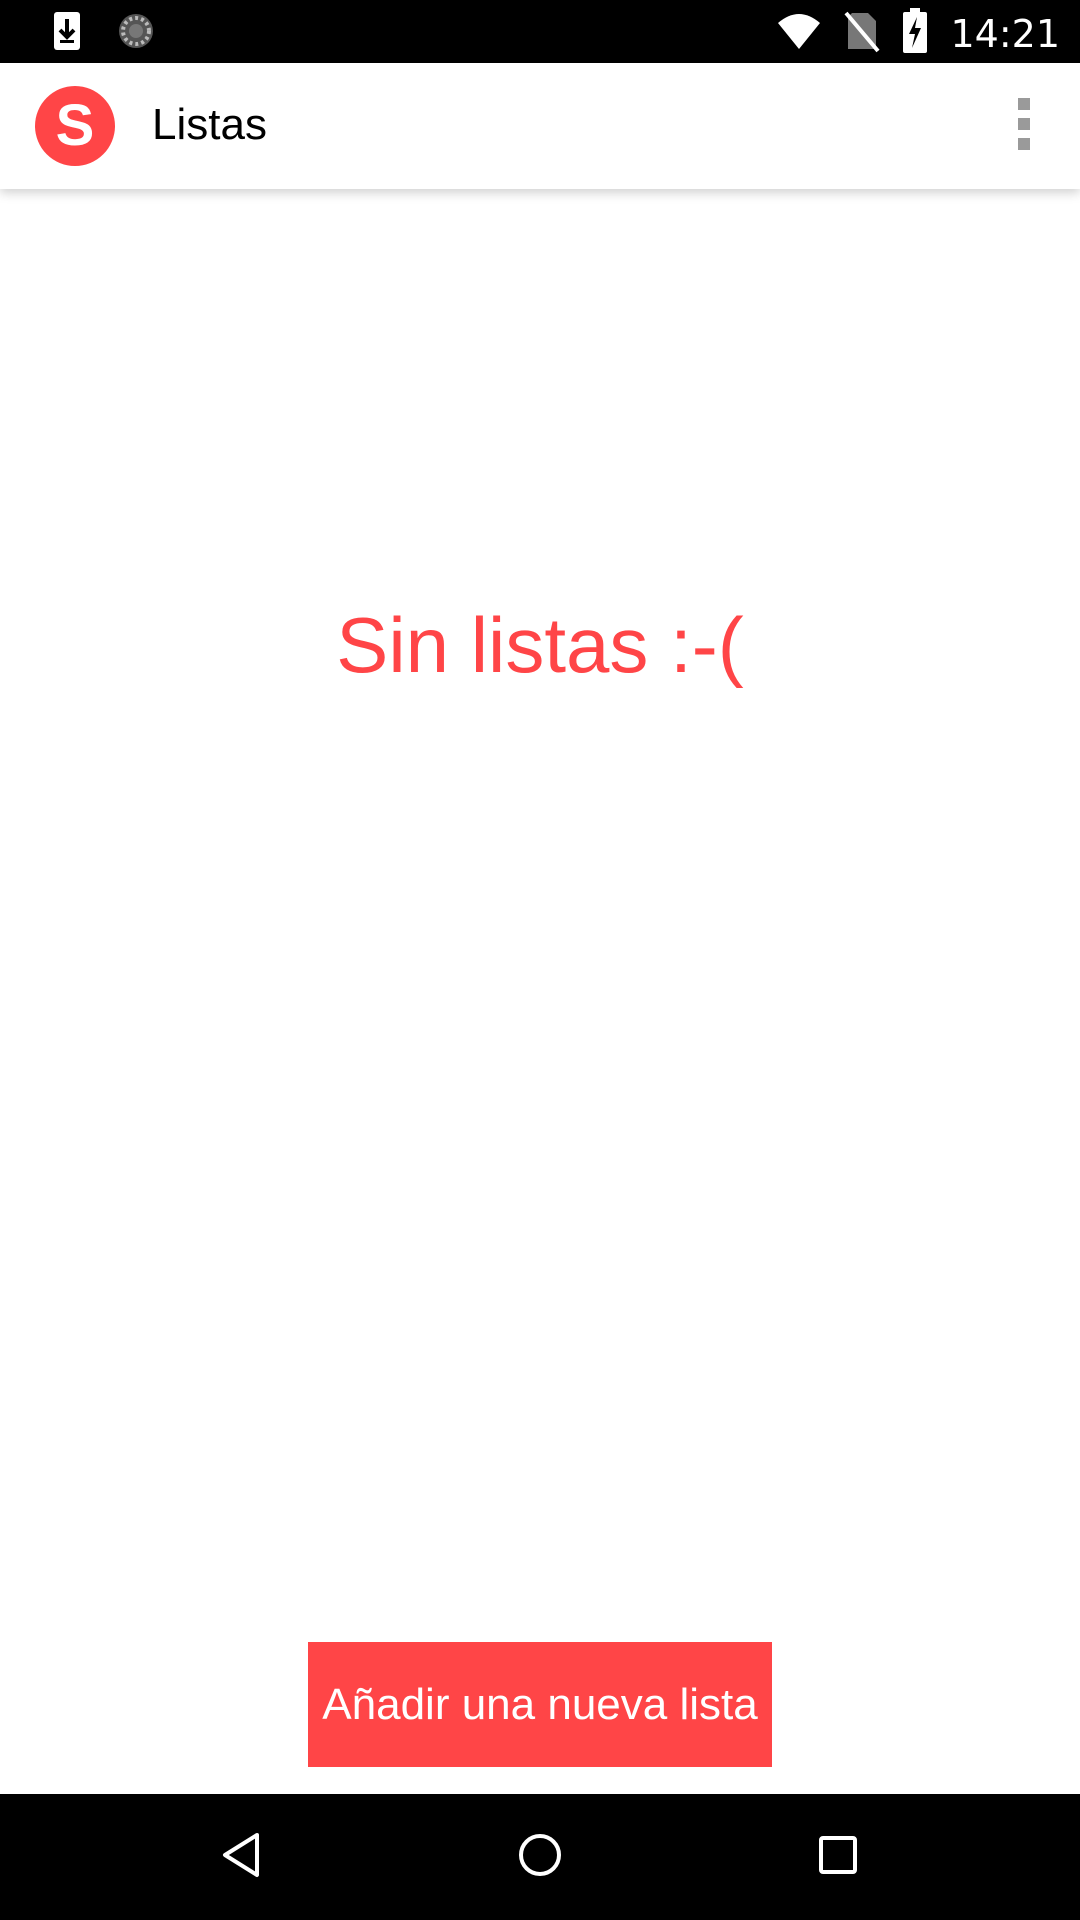 This screenshot has width=1080, height=1920. I want to click on download-icon, so click(67, 33).